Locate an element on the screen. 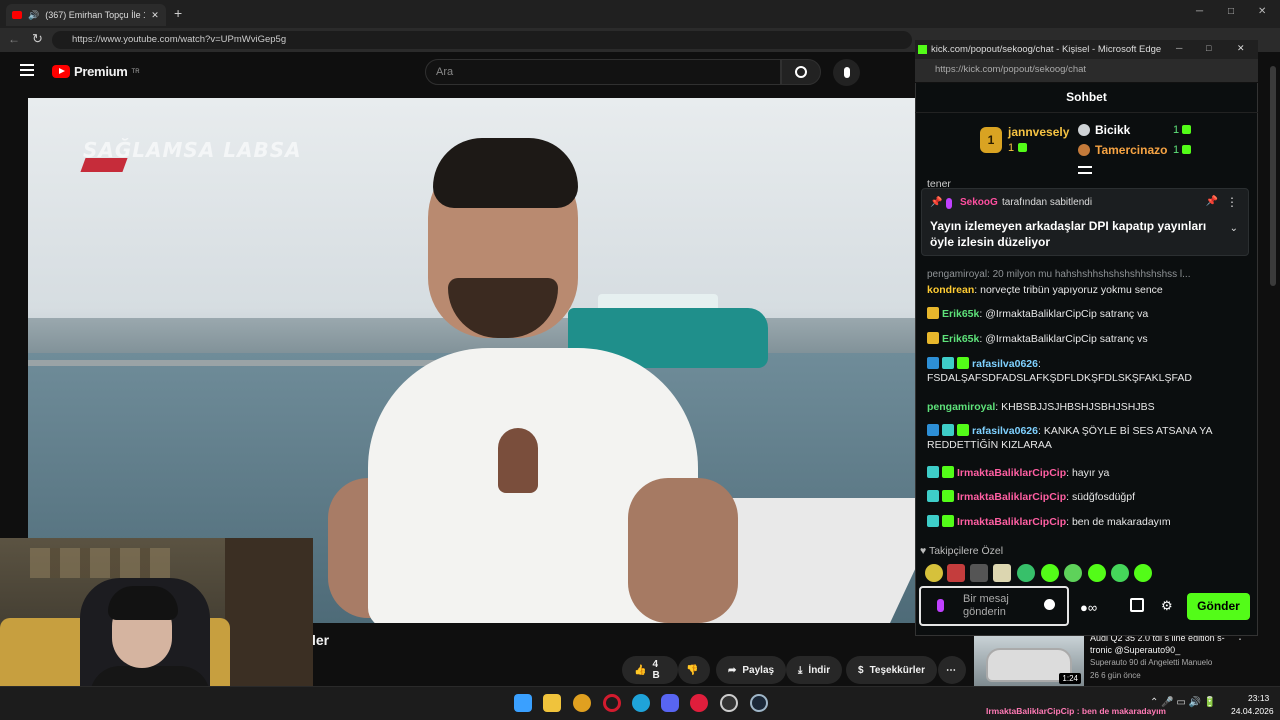 Image resolution: width=1280 pixels, height=720 pixels. like-button: 👍 4 B is located at coordinates (650, 670).